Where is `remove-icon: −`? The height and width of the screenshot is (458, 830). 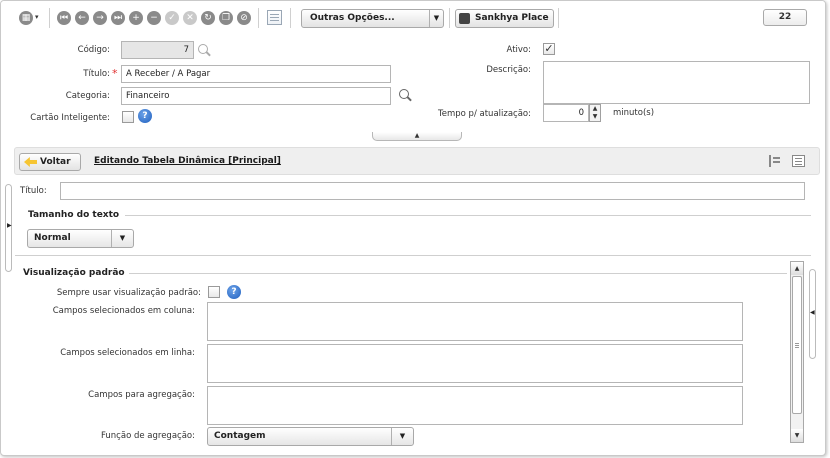
remove-icon: − is located at coordinates (154, 18).